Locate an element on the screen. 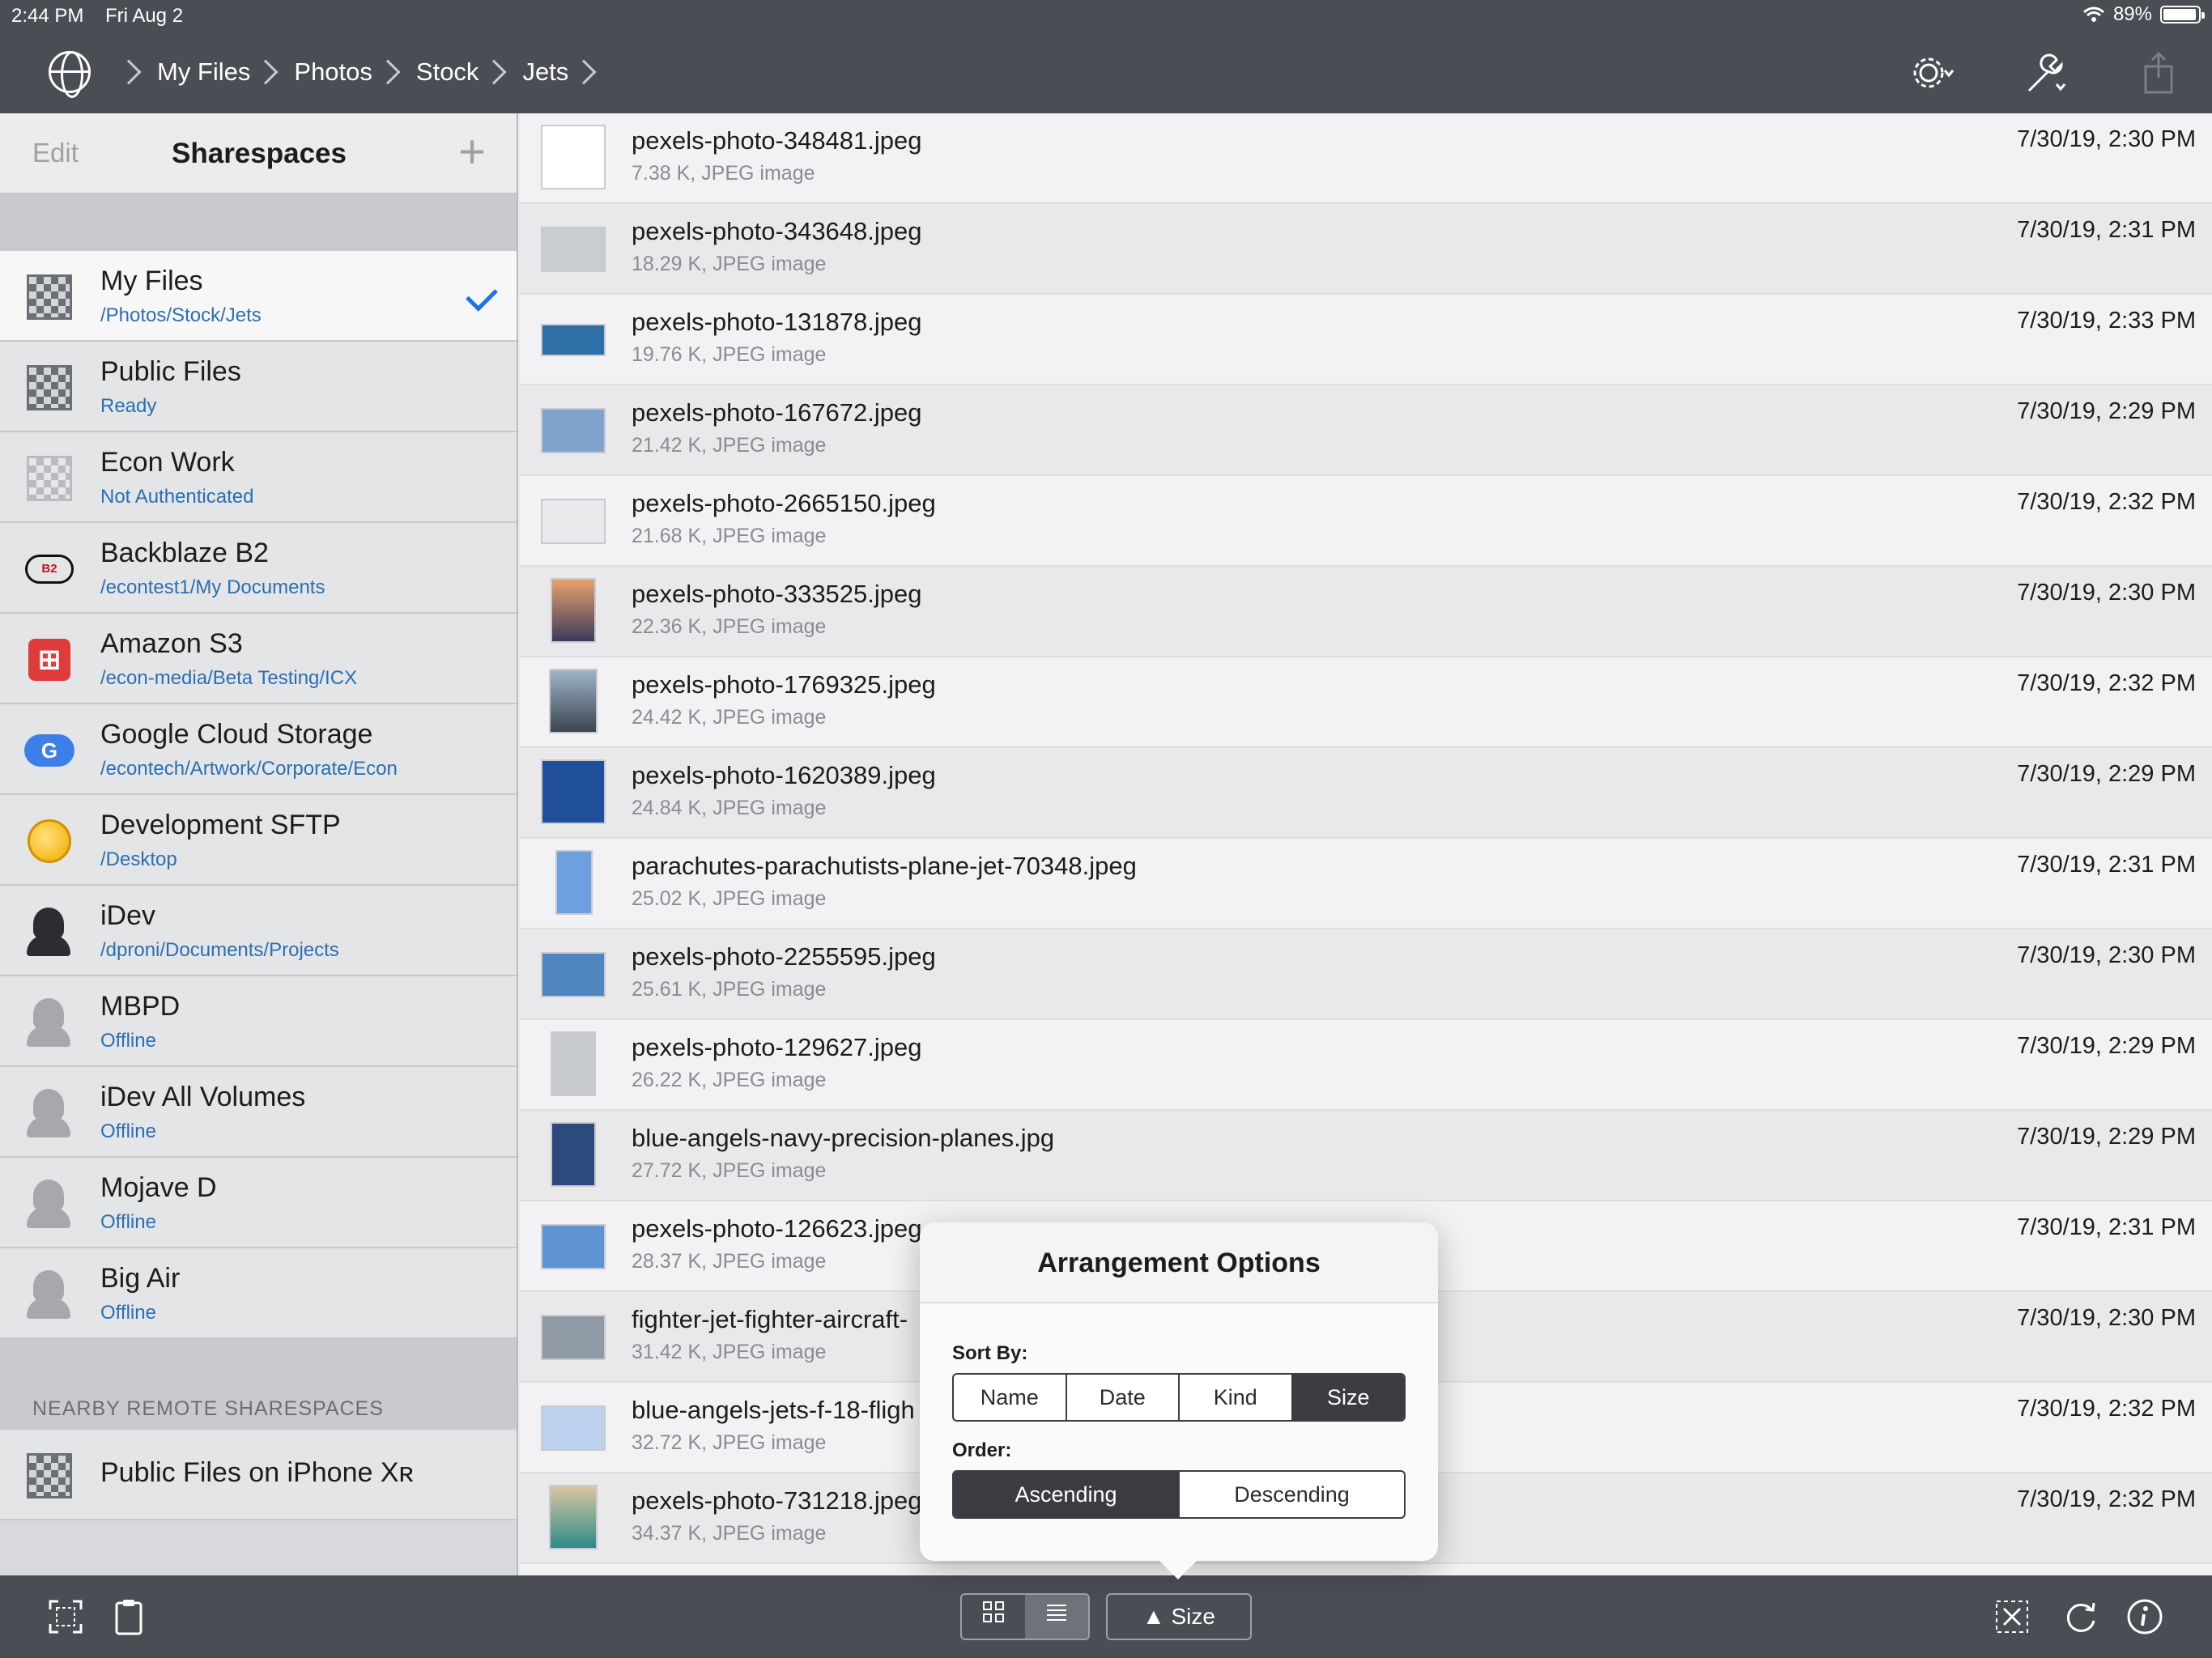 The image size is (2212, 1658). share-icon is located at coordinates (2159, 73).